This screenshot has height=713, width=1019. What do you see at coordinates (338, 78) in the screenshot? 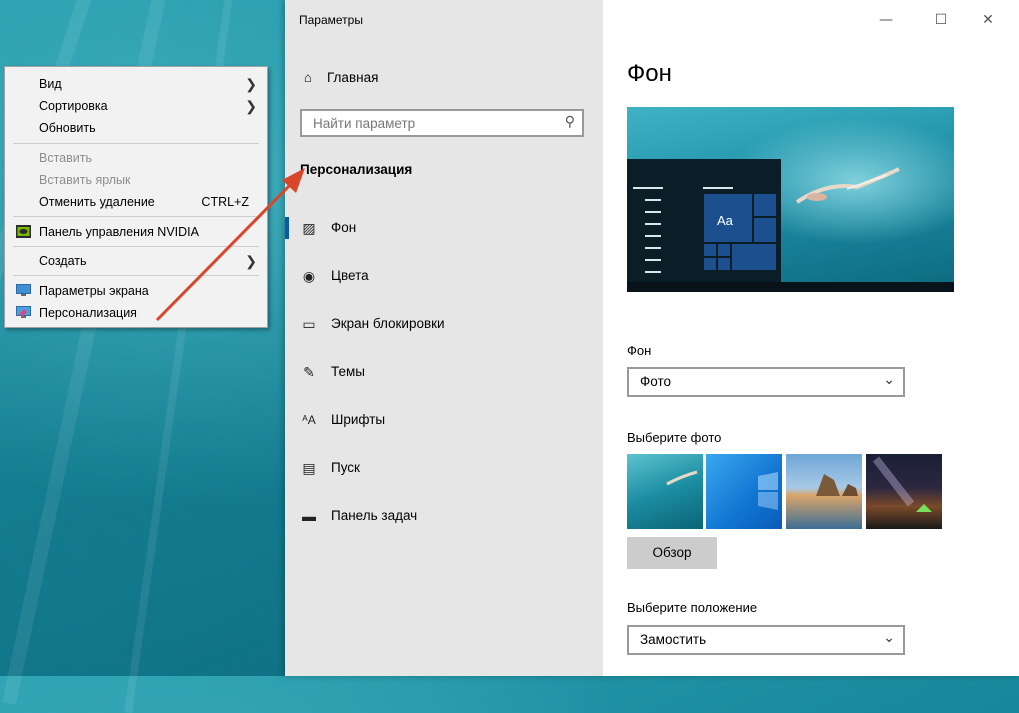
I see `sidebar-item-home: ⌂ Главная` at bounding box center [338, 78].